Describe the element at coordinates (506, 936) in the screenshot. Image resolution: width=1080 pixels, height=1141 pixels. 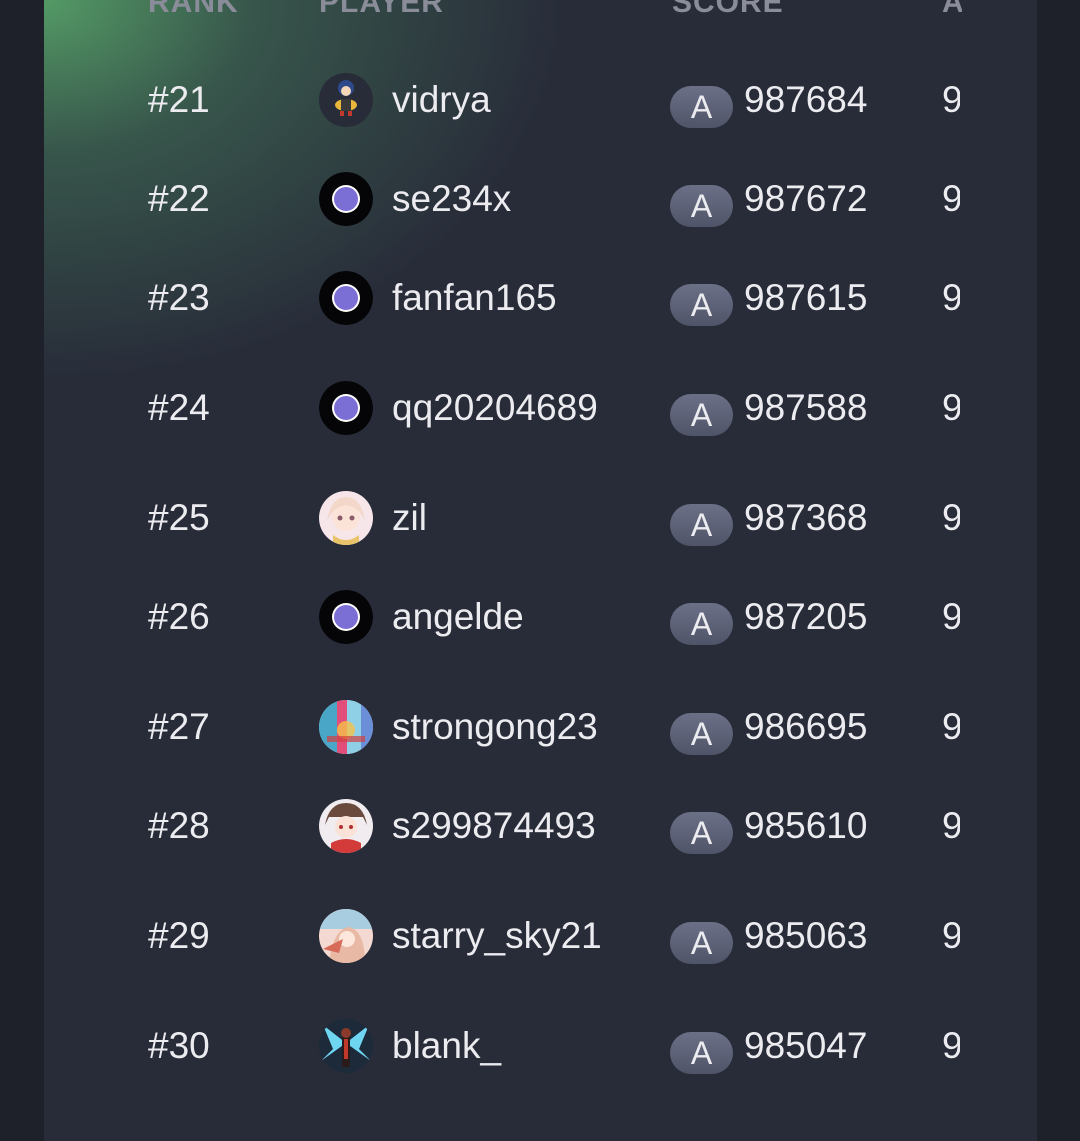
I see `player-name: starry_sky21` at that location.